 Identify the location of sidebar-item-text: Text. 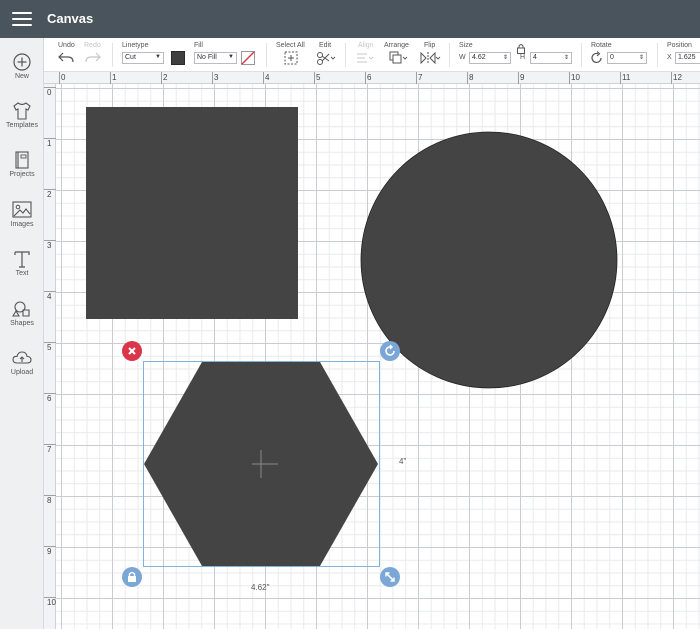
(22, 266).